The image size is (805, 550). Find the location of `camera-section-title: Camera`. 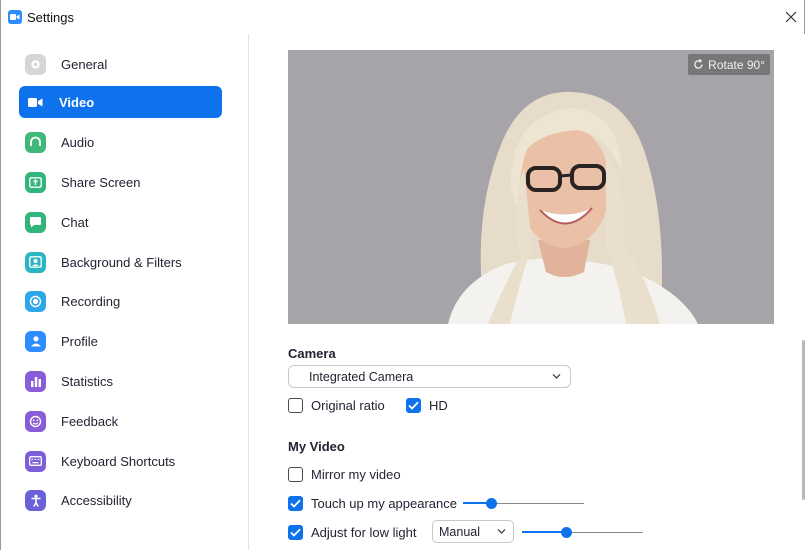

camera-section-title: Camera is located at coordinates (312, 353).